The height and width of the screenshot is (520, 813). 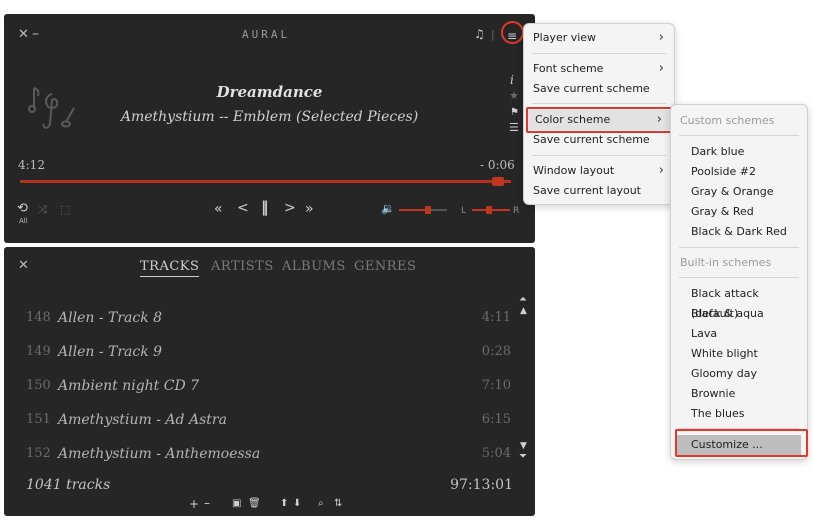 What do you see at coordinates (207, 503) in the screenshot?
I see `remove-icon: –` at bounding box center [207, 503].